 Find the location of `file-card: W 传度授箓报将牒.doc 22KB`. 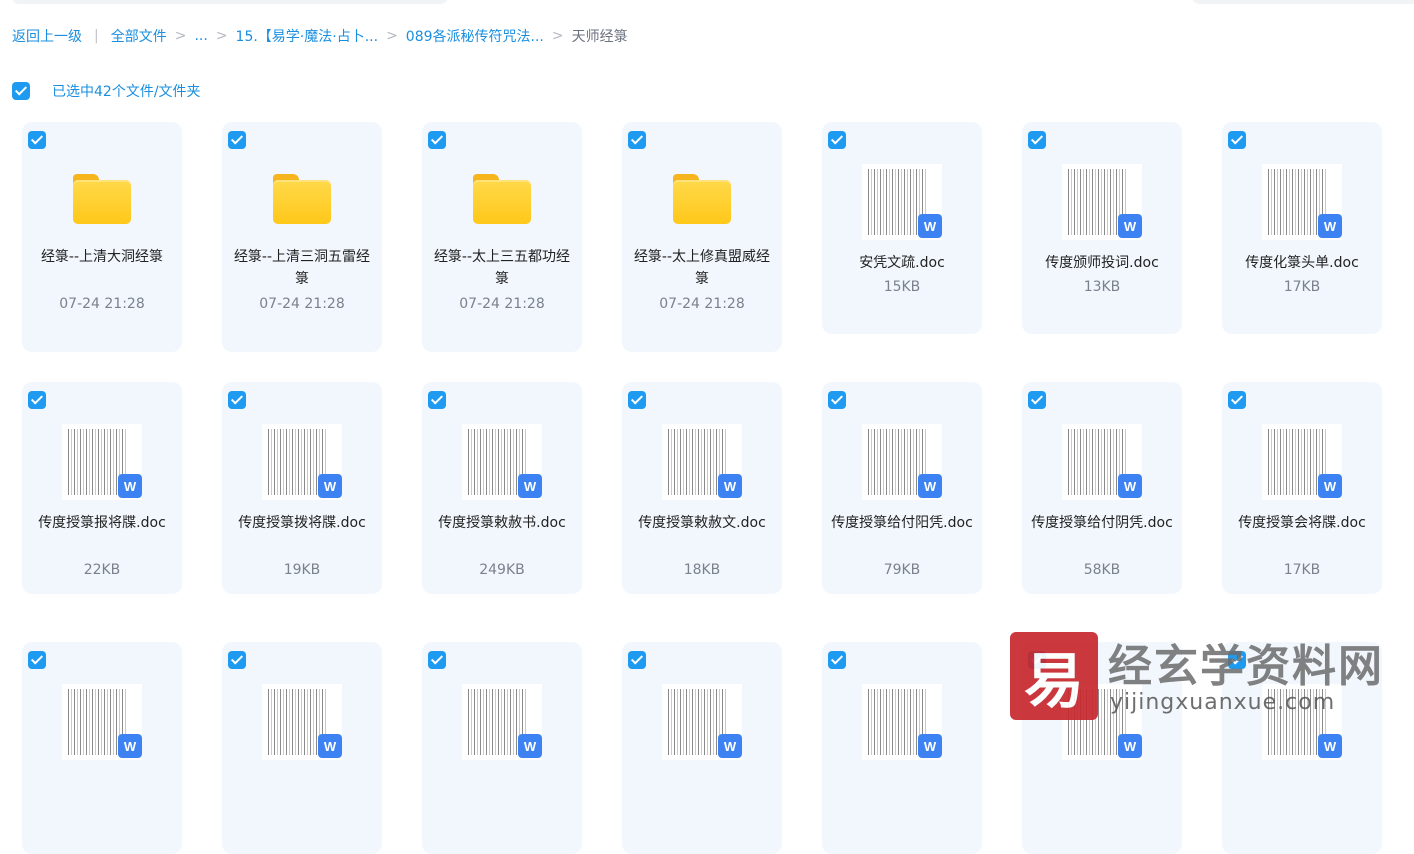

file-card: W 传度授箓报将牒.doc 22KB is located at coordinates (102, 488).